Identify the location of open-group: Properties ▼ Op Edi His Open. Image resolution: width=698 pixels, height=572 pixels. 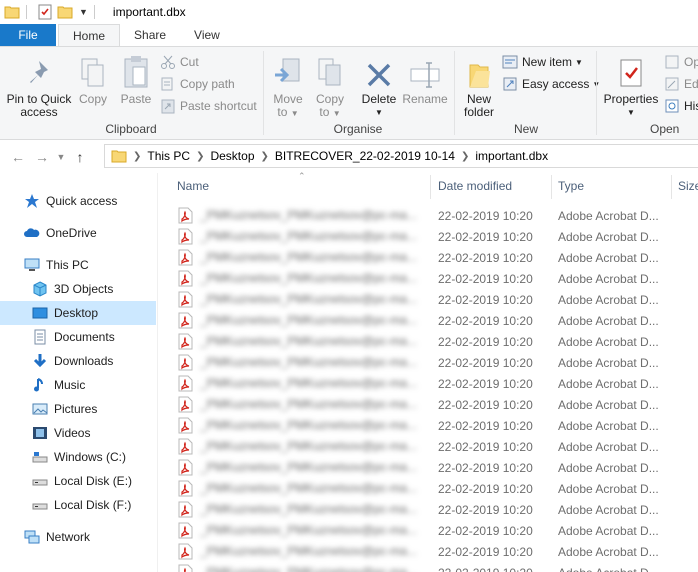
(648, 93).